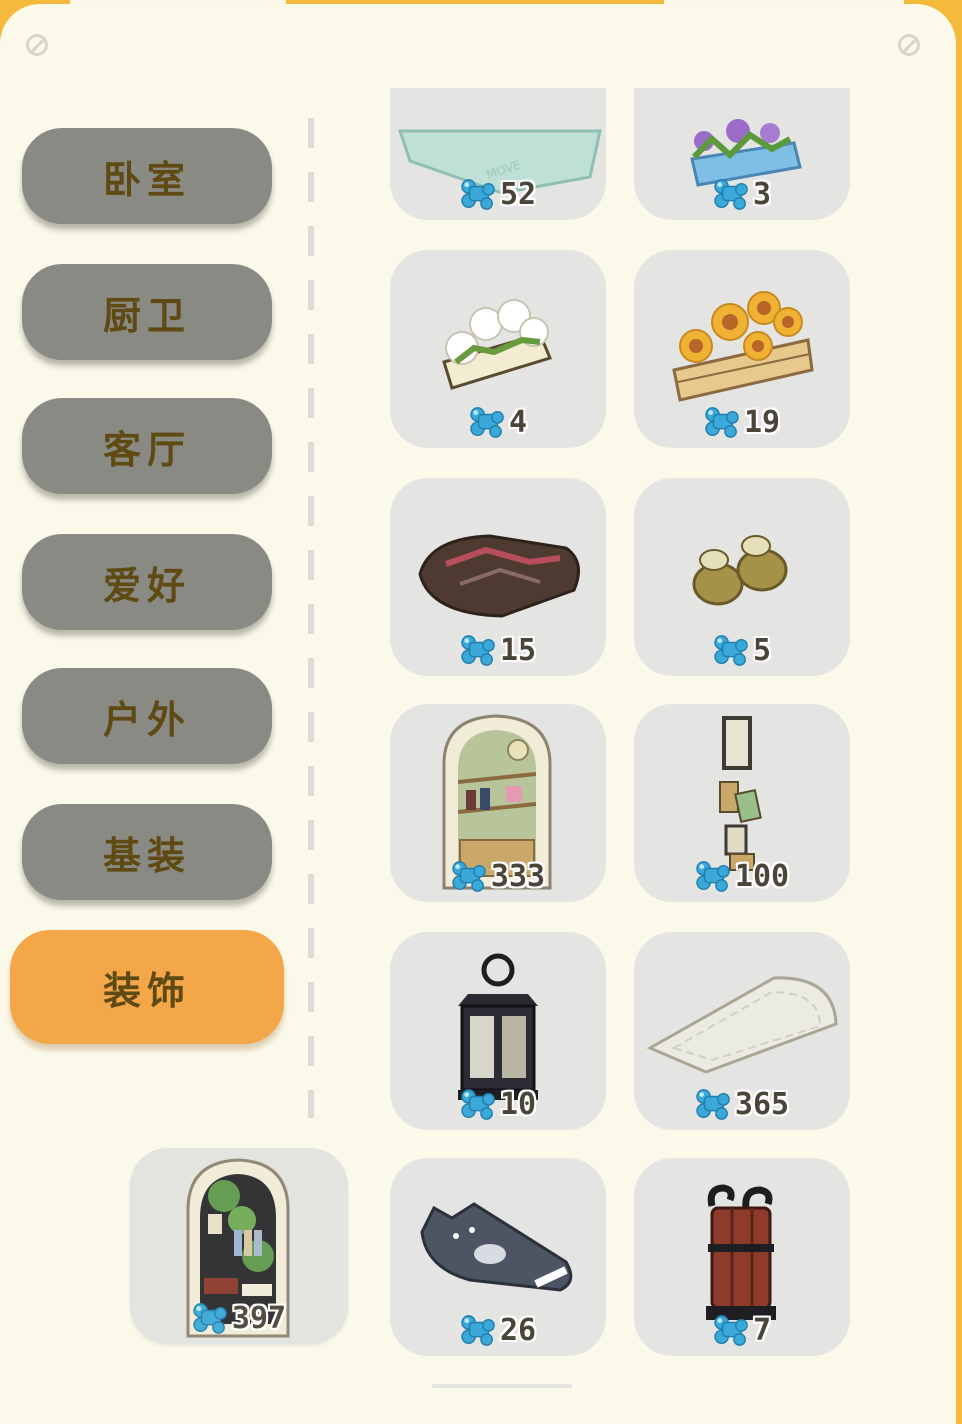 This screenshot has height=1424, width=962. Describe the element at coordinates (518, 1104) in the screenshot. I see `item-price: 10` at that location.